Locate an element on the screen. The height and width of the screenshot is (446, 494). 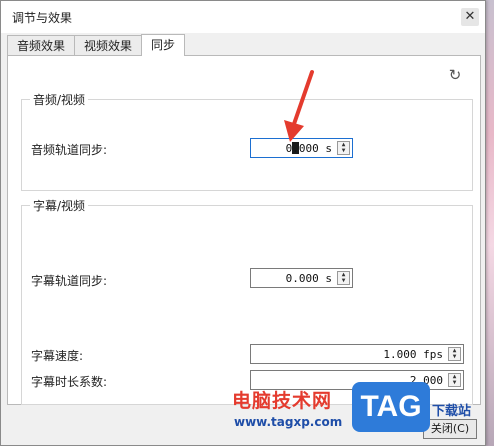
tab-sync: 同步 is located at coordinates (163, 45).